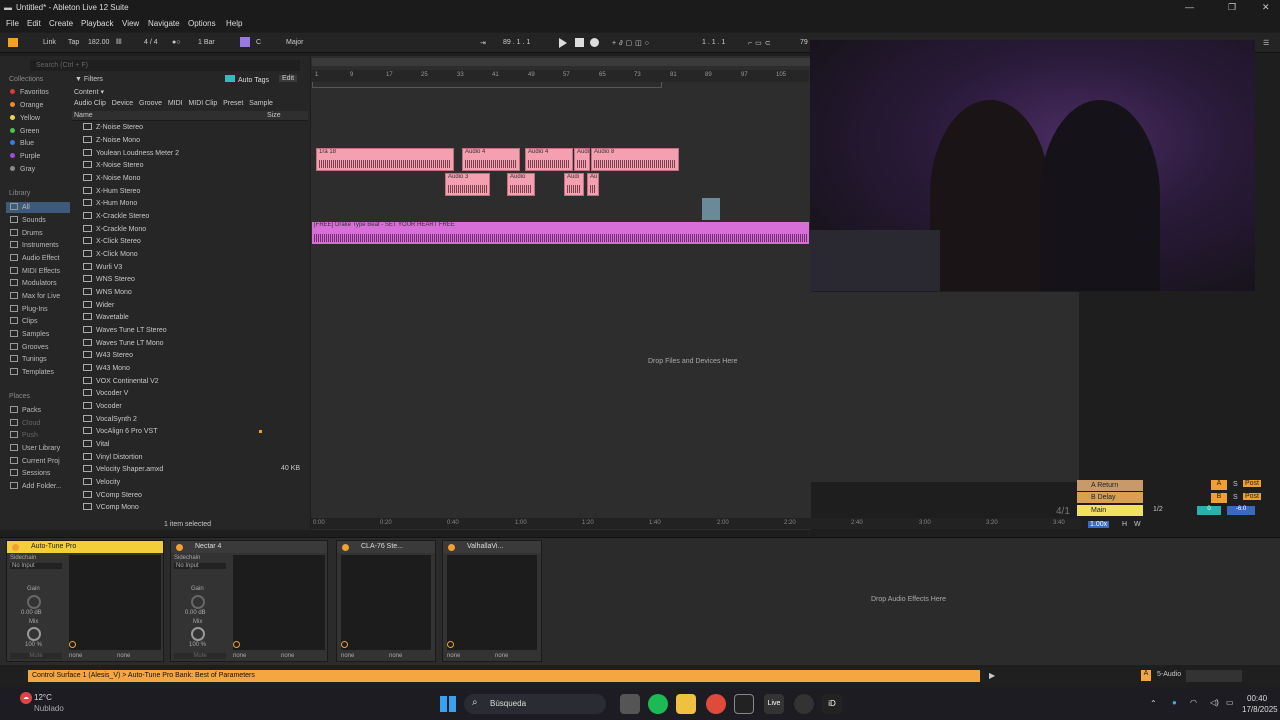  Describe the element at coordinates (295, 42) in the screenshot. I see `scale-select: Major` at that location.